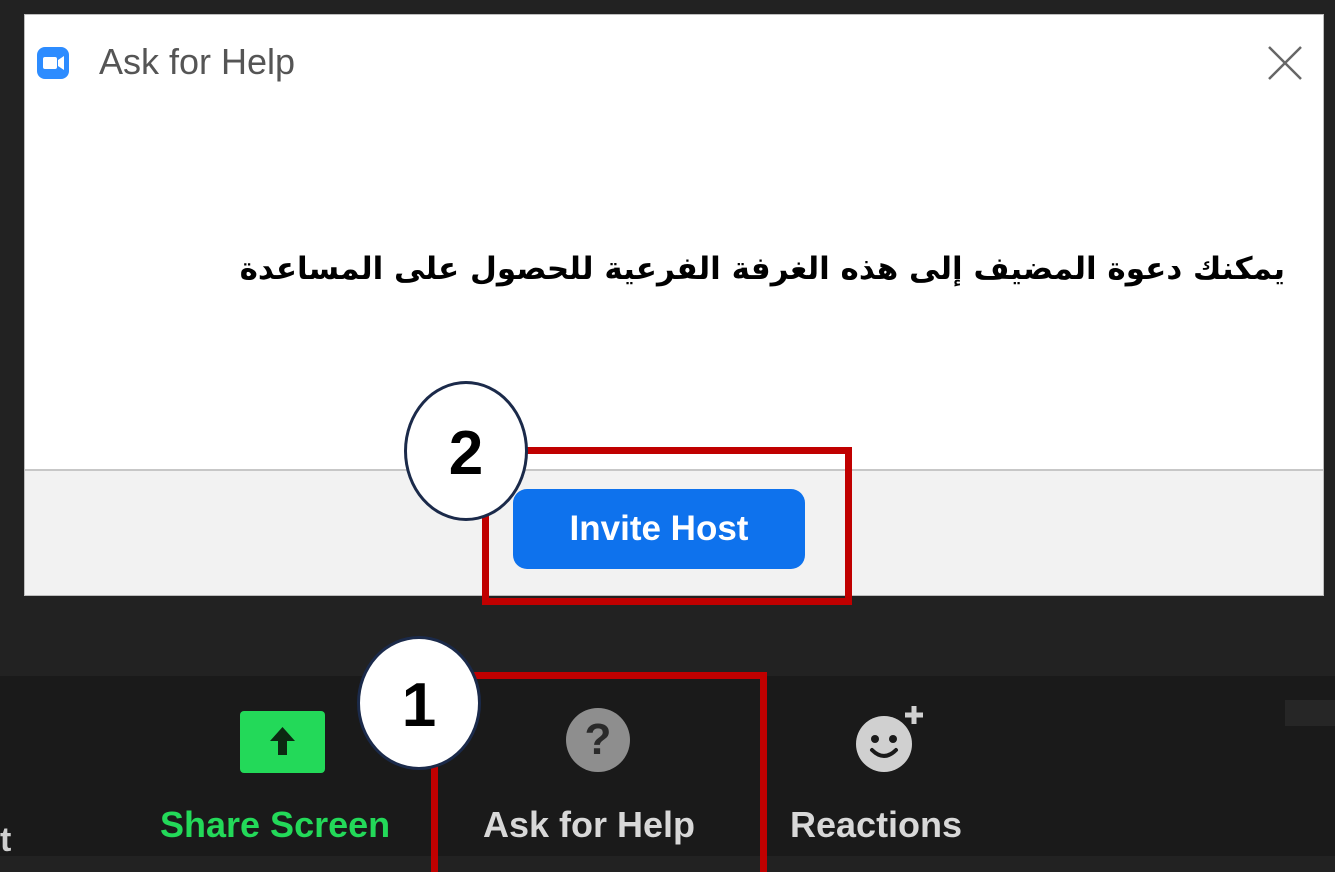 Image resolution: width=1335 pixels, height=872 pixels. What do you see at coordinates (599, 772) in the screenshot?
I see `highlight-box-ask-for-help` at bounding box center [599, 772].